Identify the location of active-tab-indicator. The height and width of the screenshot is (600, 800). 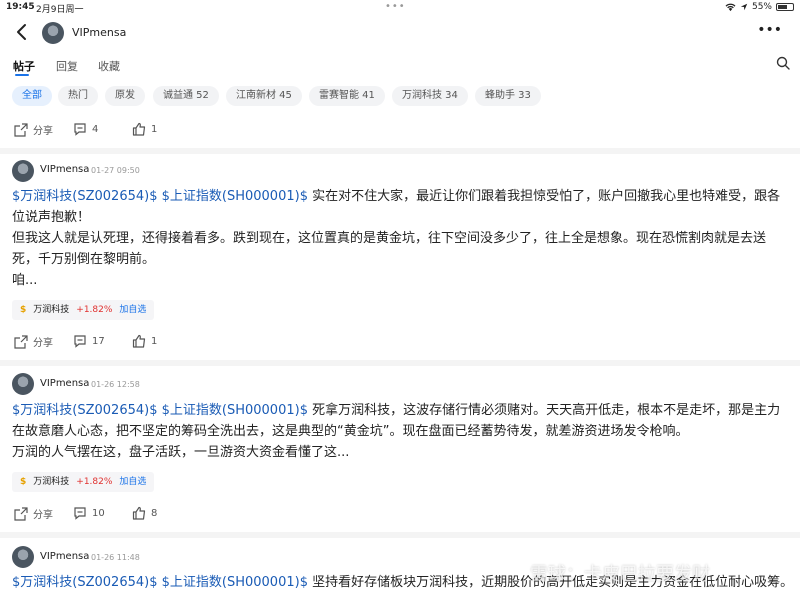
(22, 75).